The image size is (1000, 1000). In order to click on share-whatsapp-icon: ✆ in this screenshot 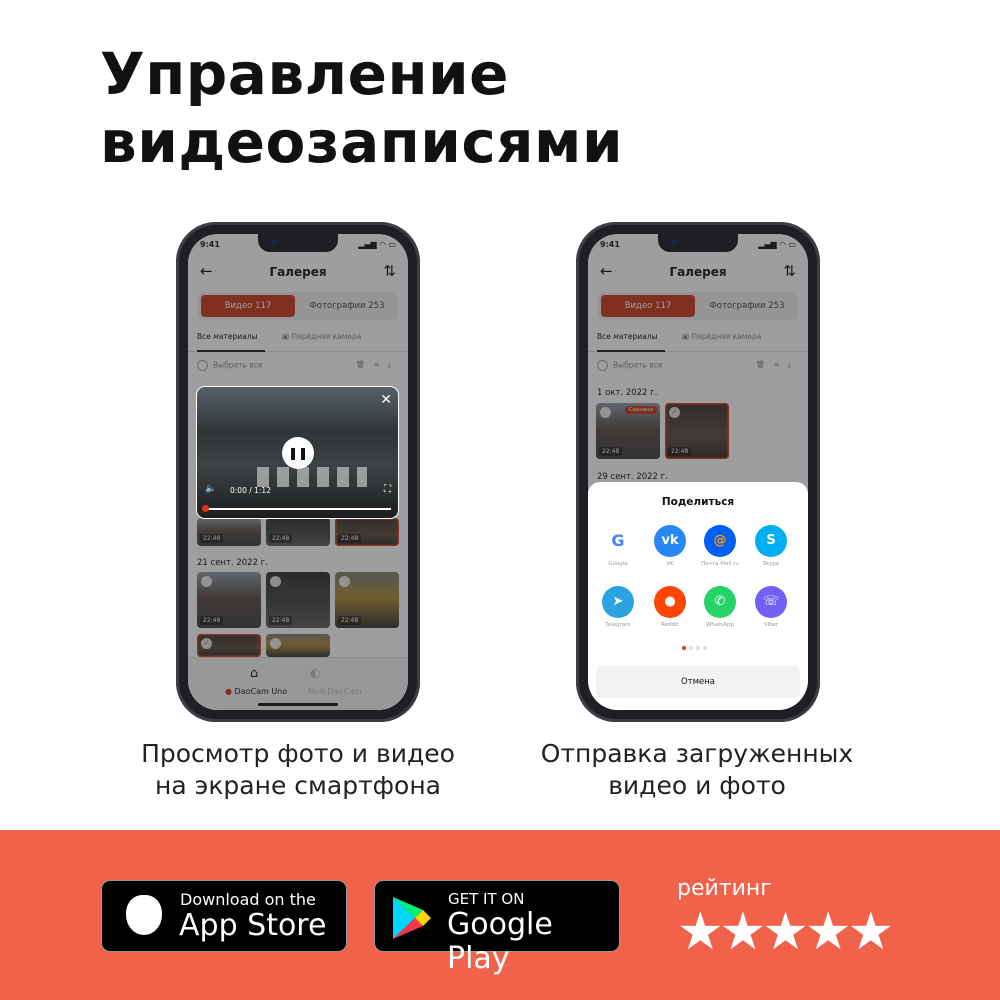, I will do `click(720, 602)`.